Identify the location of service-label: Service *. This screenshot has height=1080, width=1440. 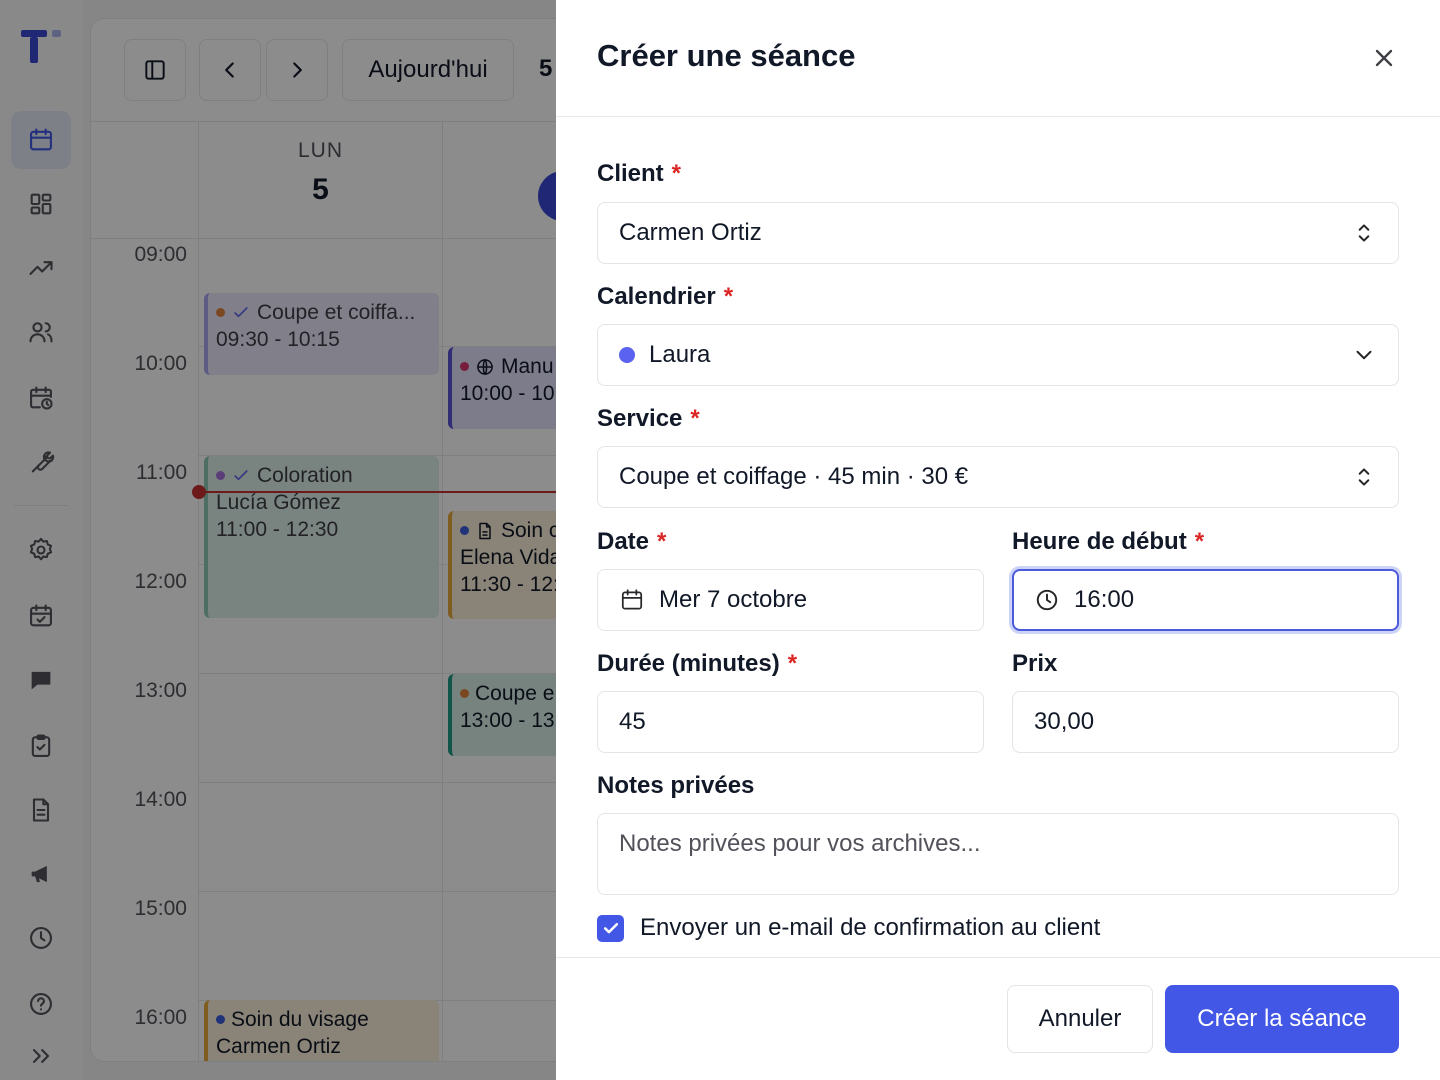
(648, 419).